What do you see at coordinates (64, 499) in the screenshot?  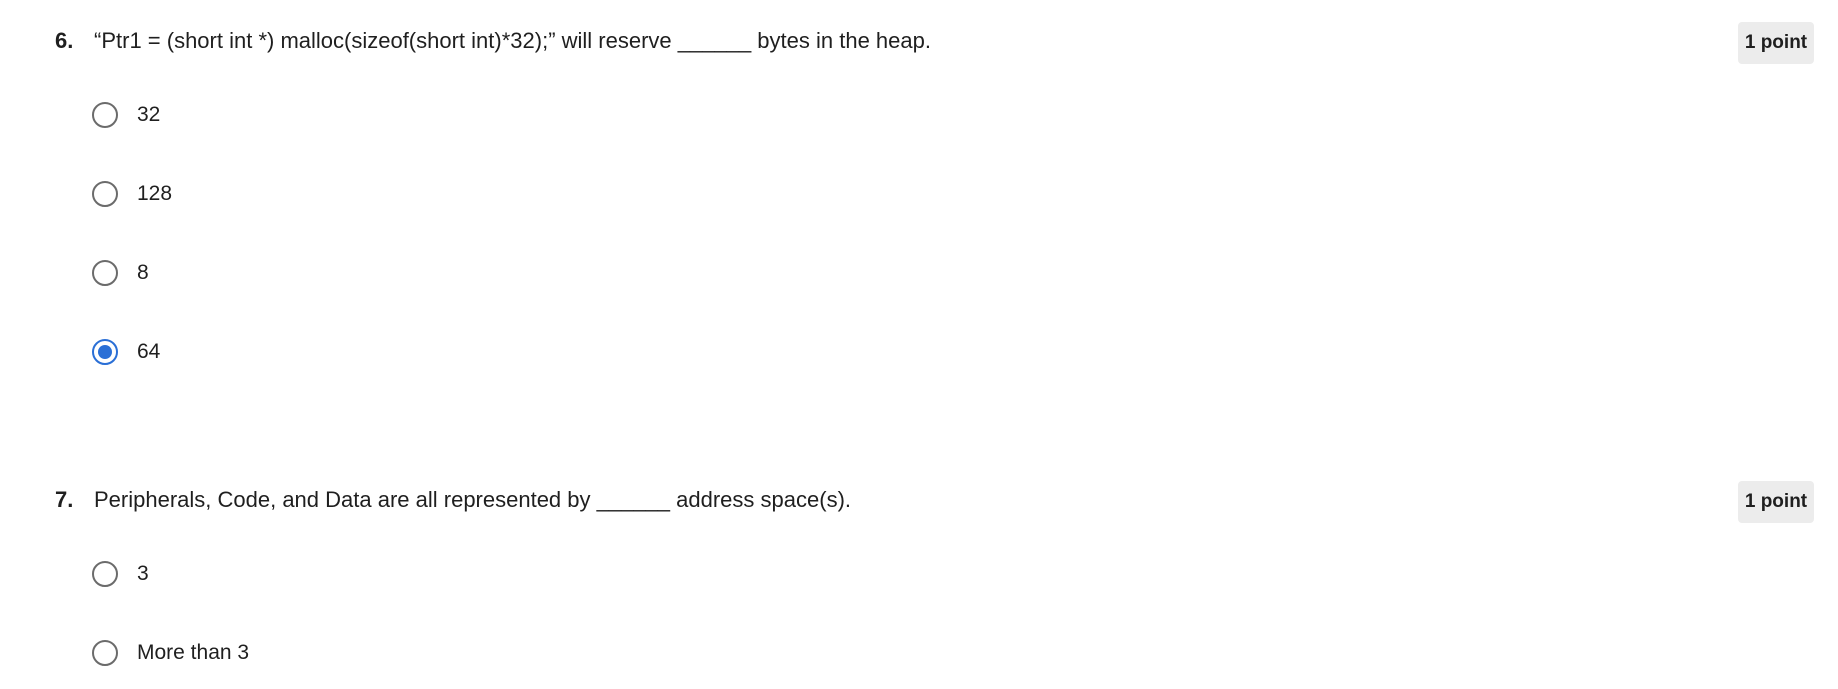 I see `question-number: 7.` at bounding box center [64, 499].